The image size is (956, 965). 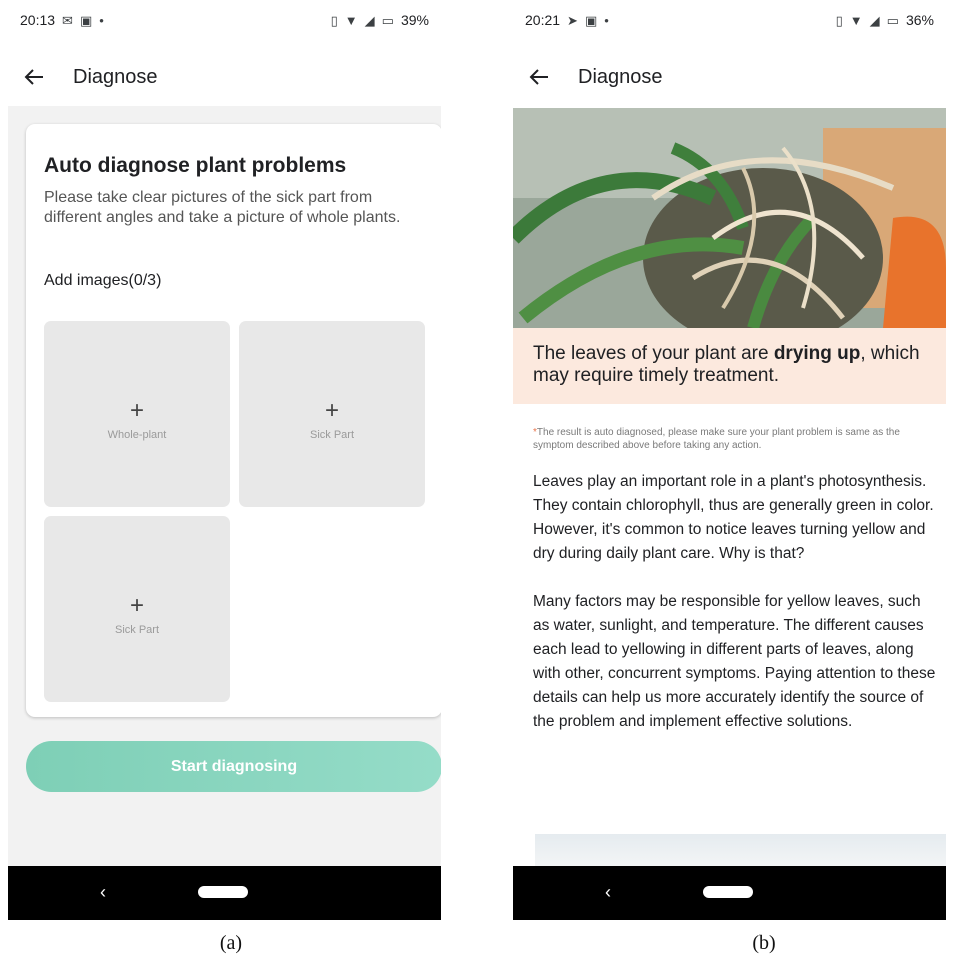 I want to click on caption-a: (a), so click(x=231, y=943).